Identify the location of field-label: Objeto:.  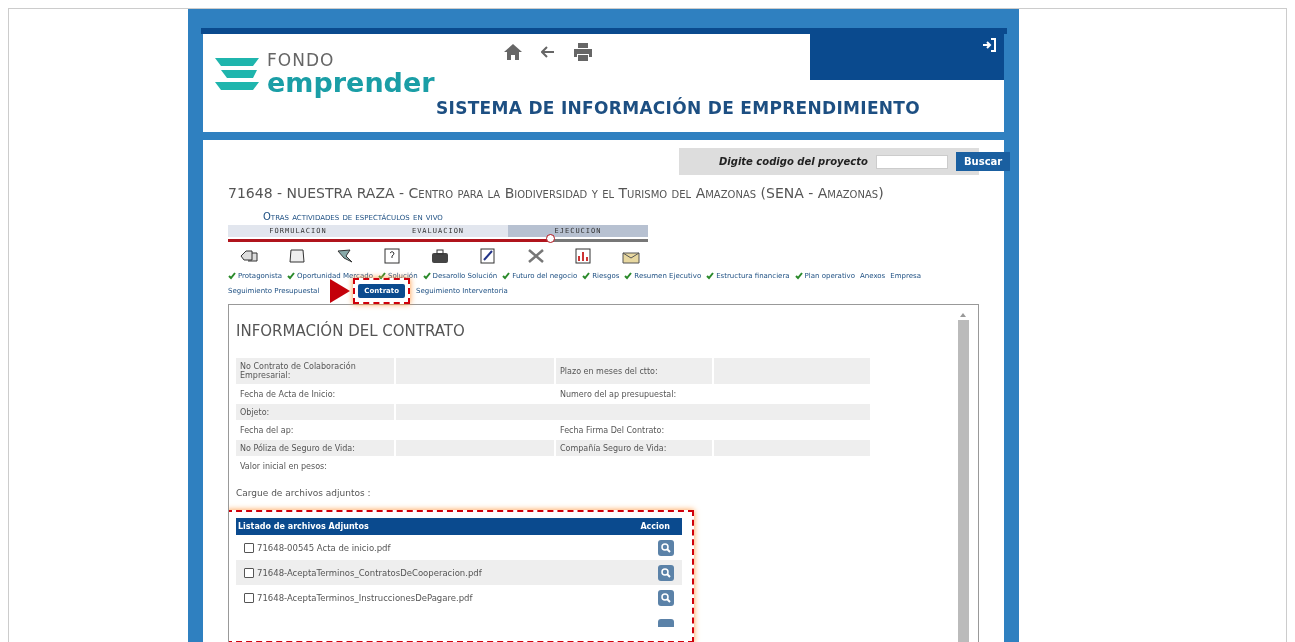
(316, 412).